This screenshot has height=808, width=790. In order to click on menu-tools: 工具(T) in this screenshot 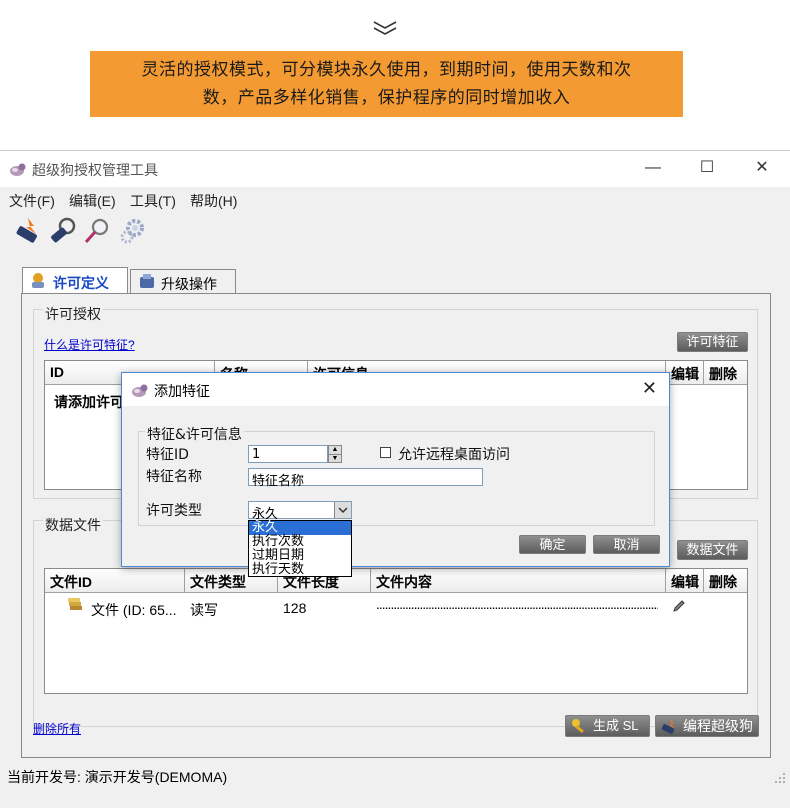, I will do `click(153, 201)`.